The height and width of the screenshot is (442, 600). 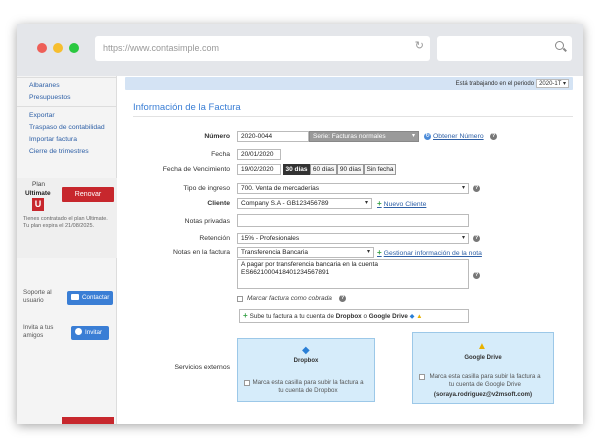 What do you see at coordinates (75, 297) in the screenshot?
I see `mail-icon` at bounding box center [75, 297].